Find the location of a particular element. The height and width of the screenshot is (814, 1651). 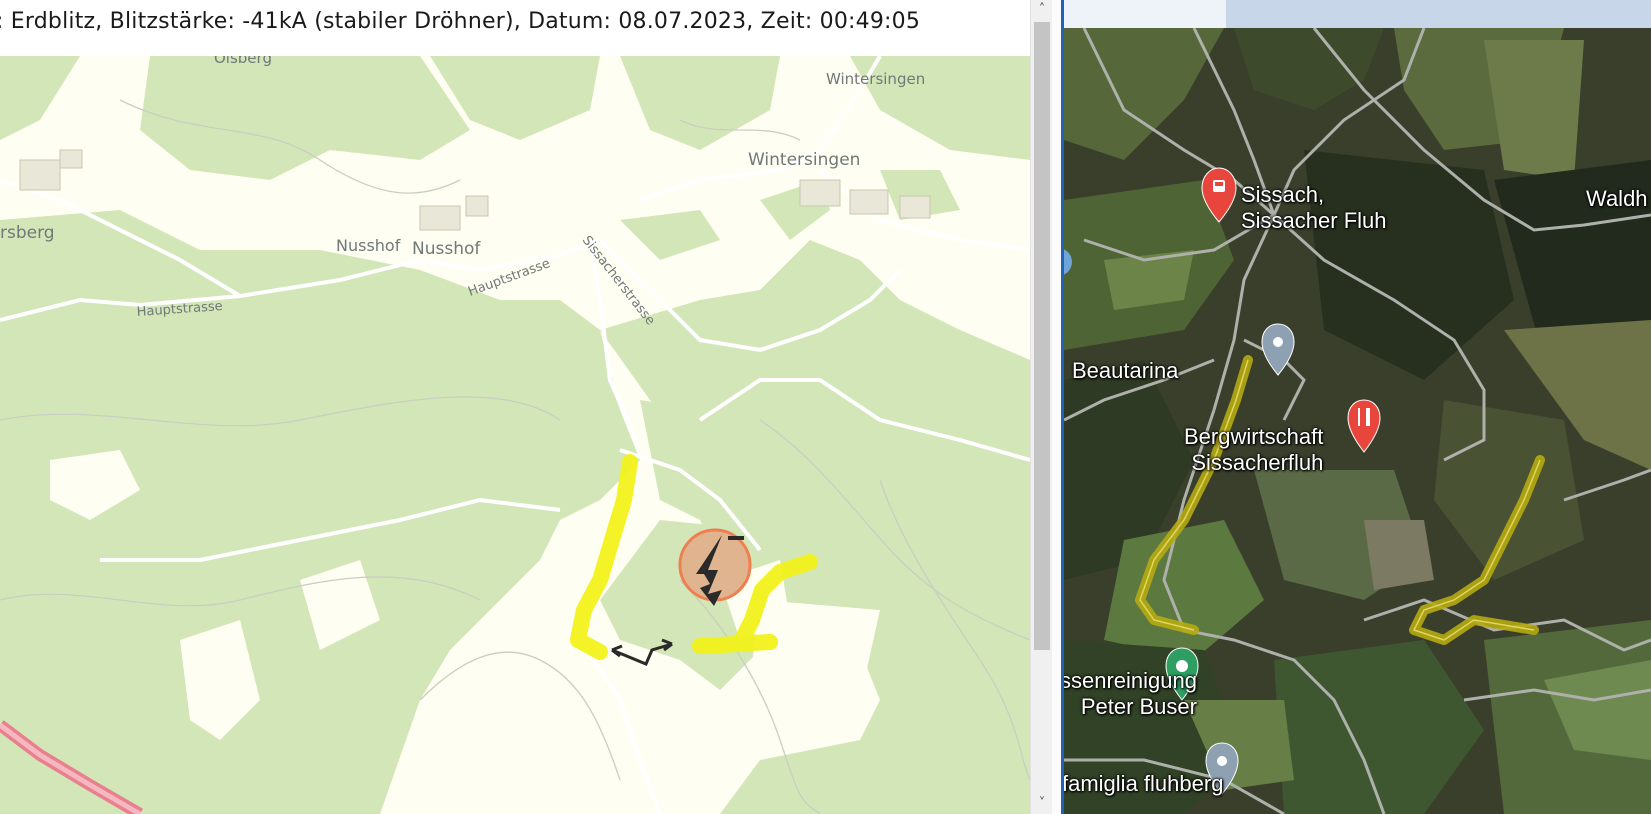

scroll-thumb is located at coordinates (1042, 336).